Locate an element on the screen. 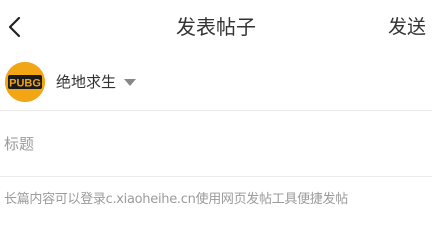 The height and width of the screenshot is (244, 432). page-title: 发表帖子 is located at coordinates (216, 27).